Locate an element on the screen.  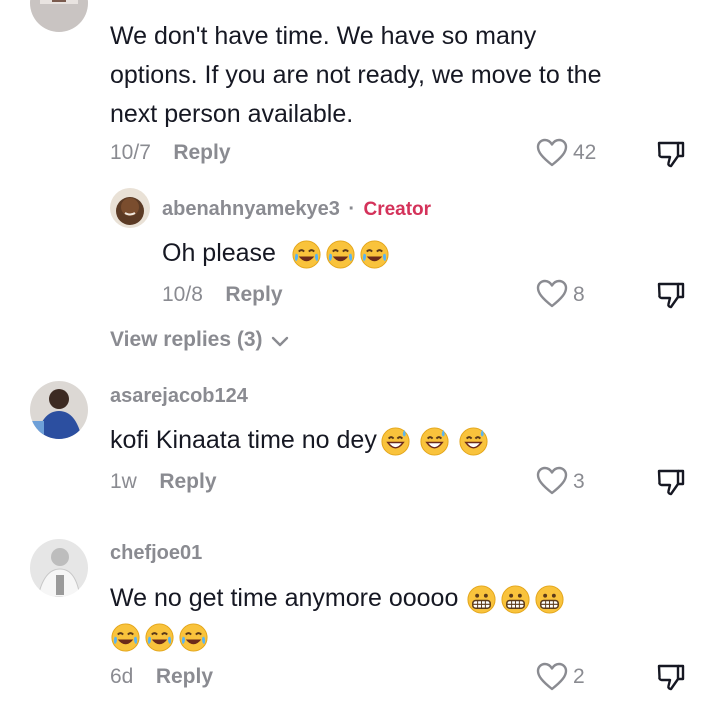
chevron-down-icon is located at coordinates (280, 342).